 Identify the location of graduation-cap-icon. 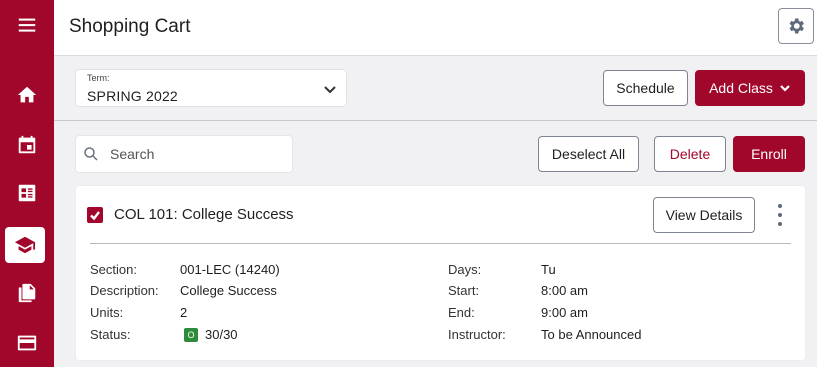
(25, 245).